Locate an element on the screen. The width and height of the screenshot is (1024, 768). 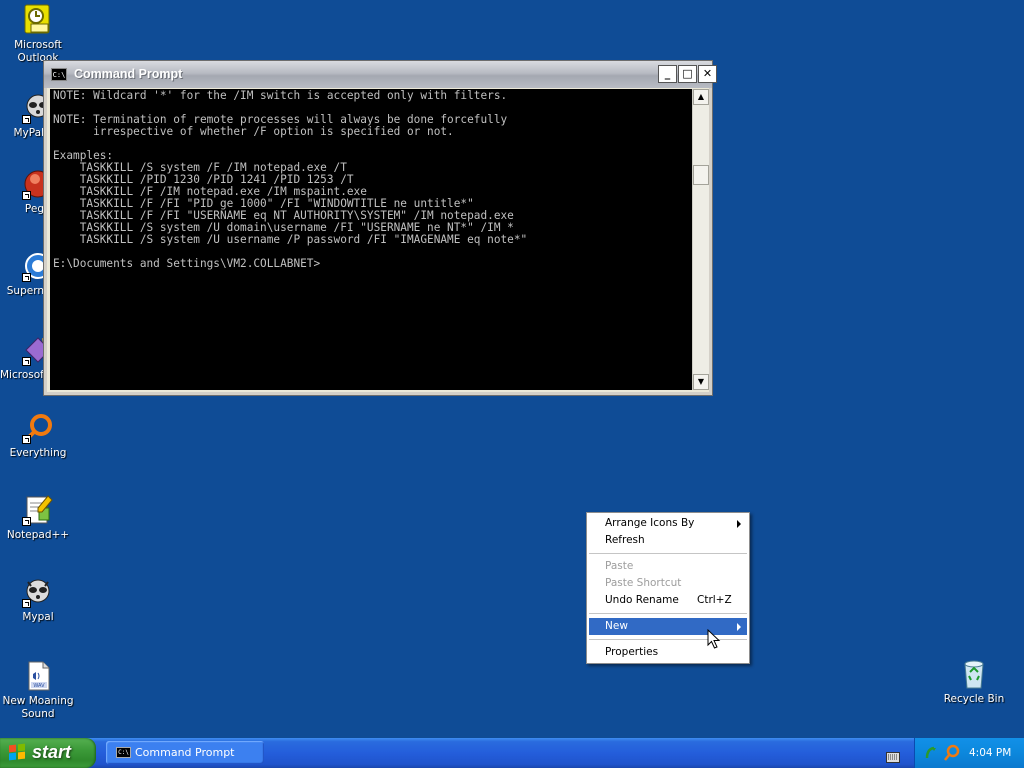
start-button: start is located at coordinates (48, 753).